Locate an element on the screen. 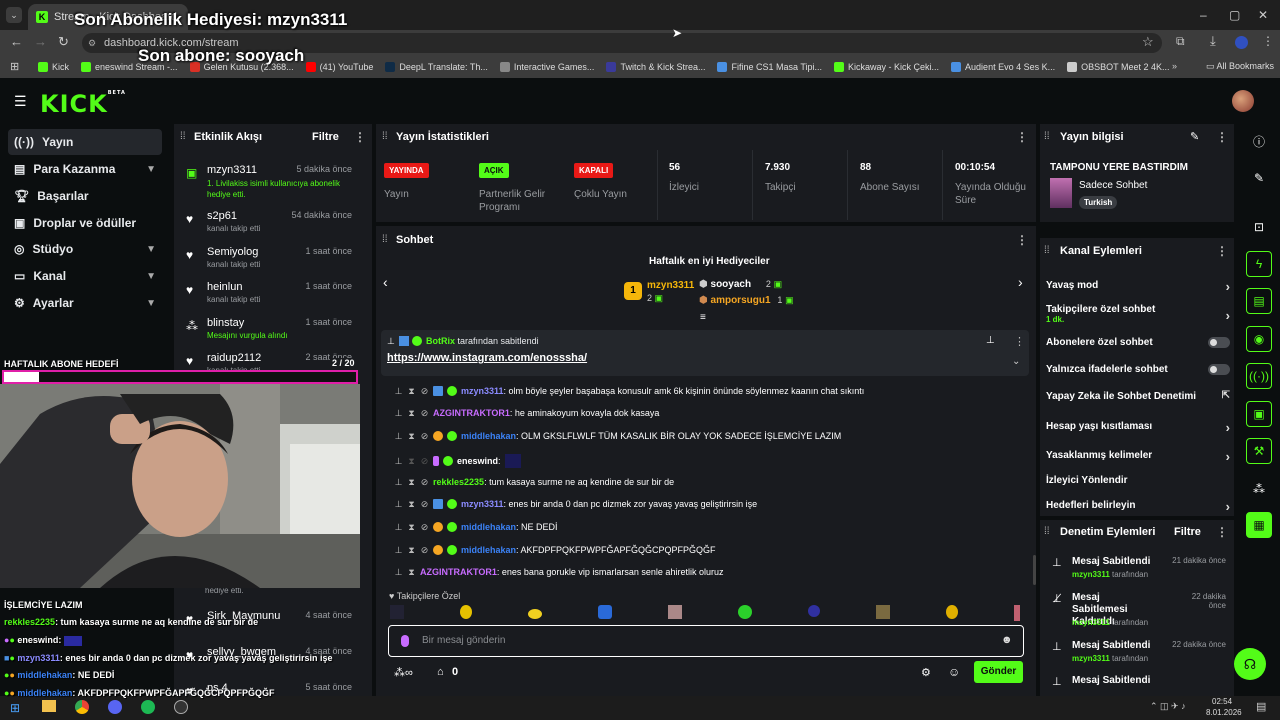 The width and height of the screenshot is (1280, 720). forward-icon: → is located at coordinates (40, 41).